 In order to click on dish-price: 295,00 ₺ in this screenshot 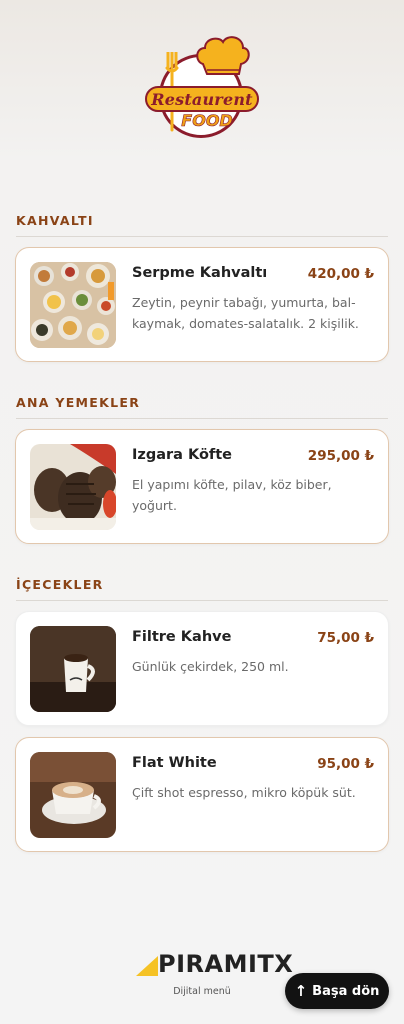, I will do `click(340, 456)`.